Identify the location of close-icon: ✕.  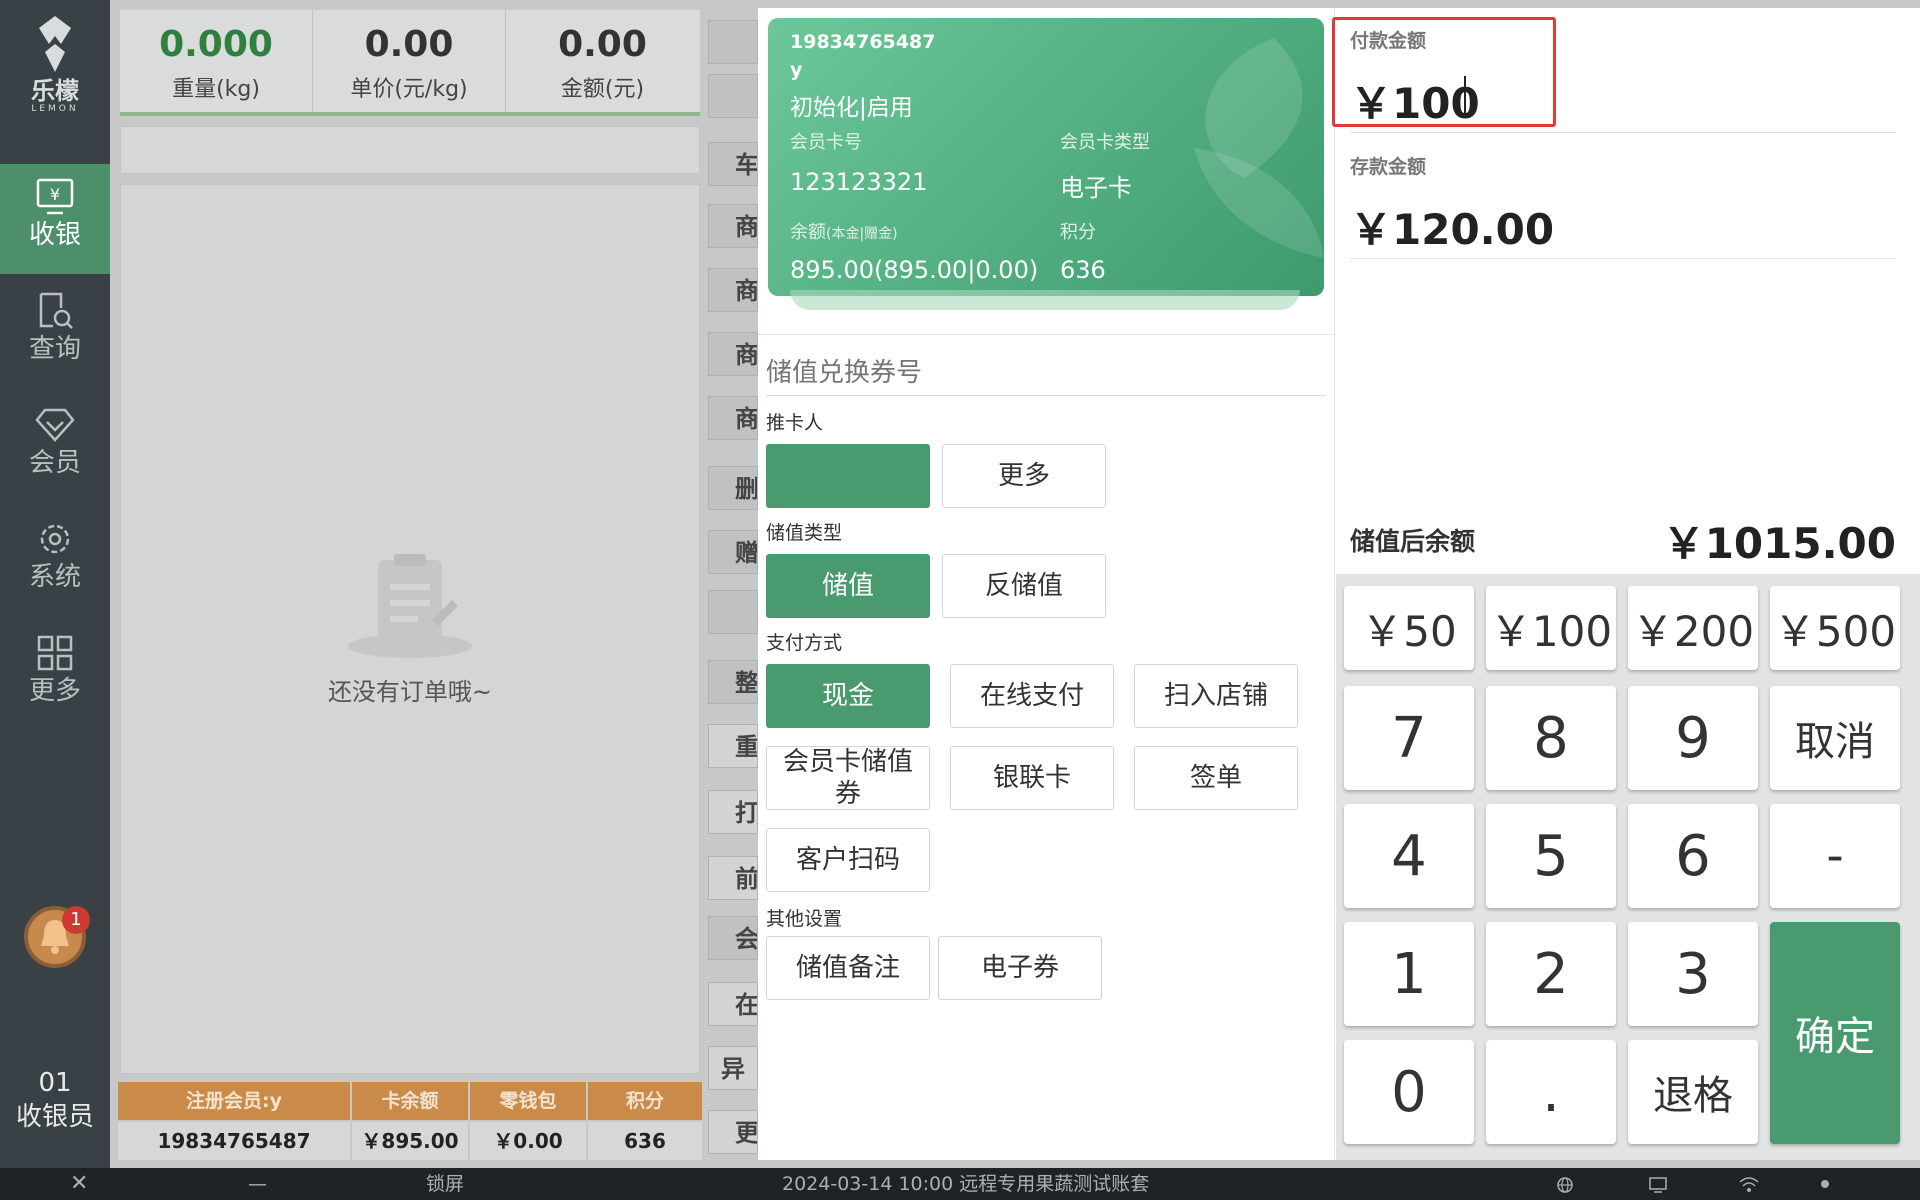
(79, 1184).